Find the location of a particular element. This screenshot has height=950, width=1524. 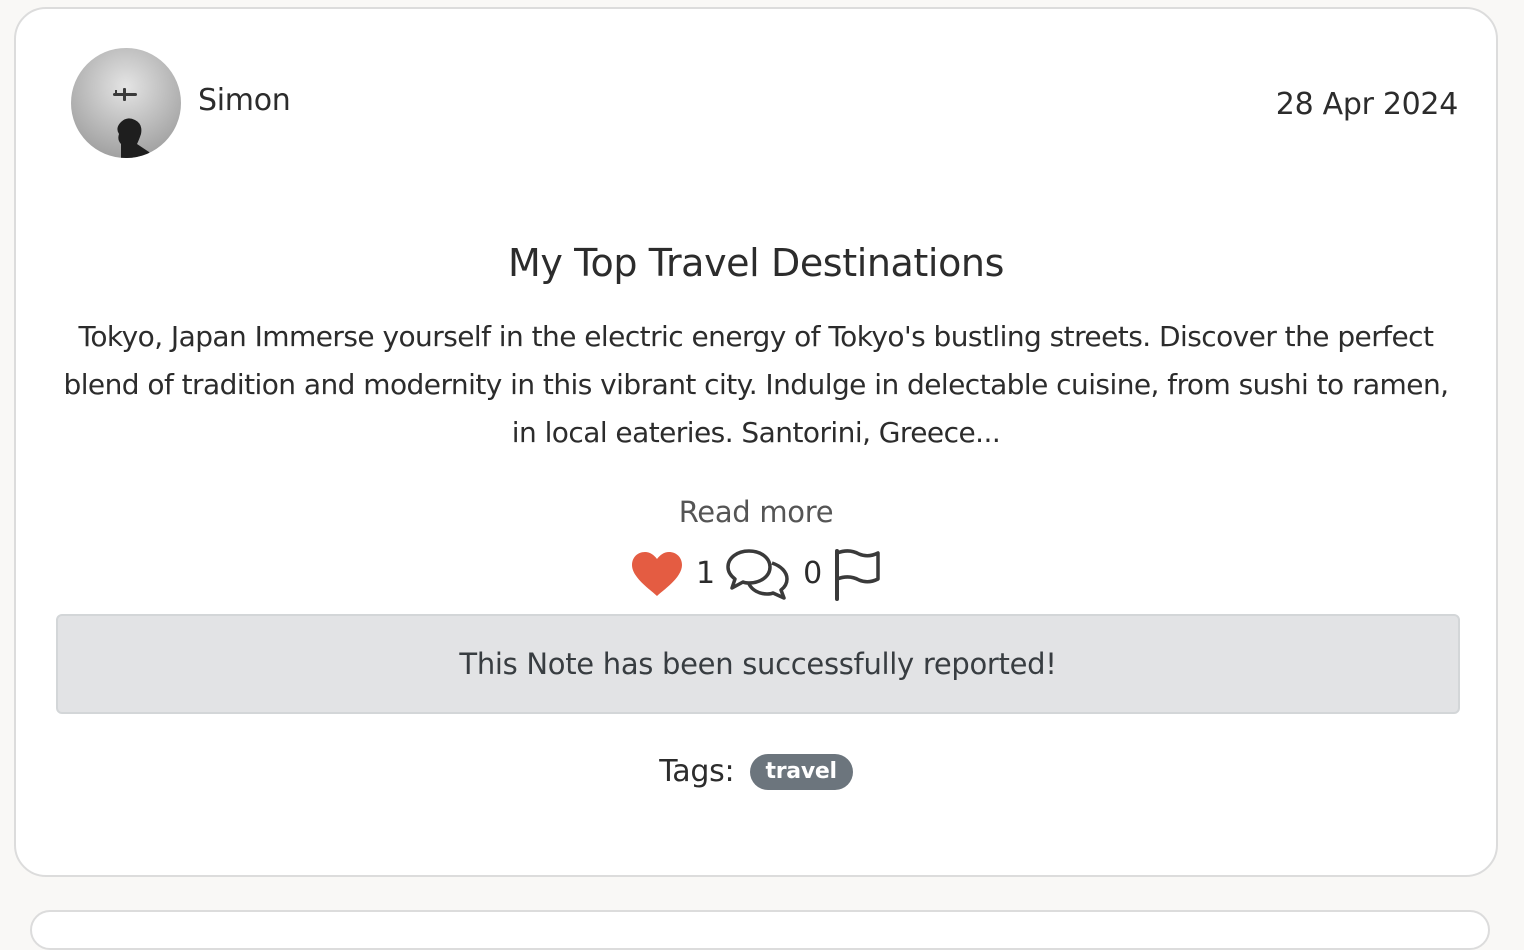

comments-button is located at coordinates (758, 574).